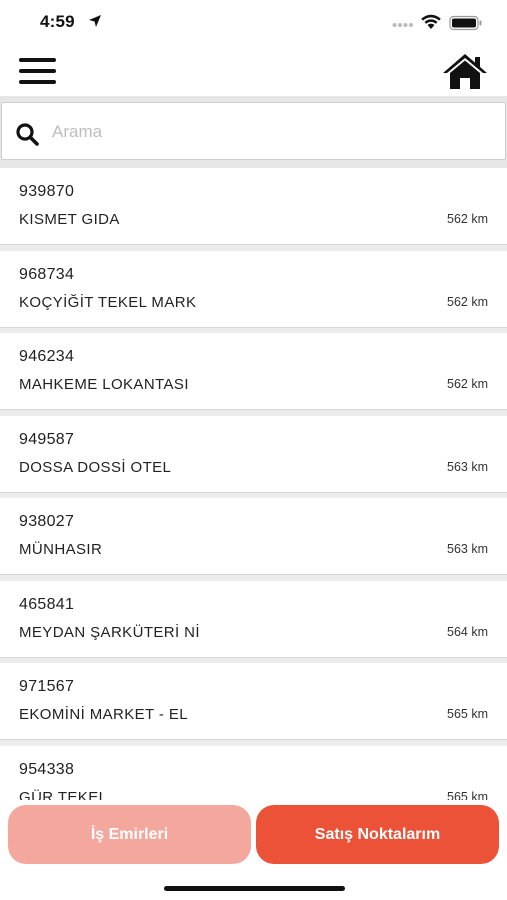 The image size is (507, 900). What do you see at coordinates (253, 454) in the screenshot?
I see `list-item: 949587 DOSSA DOSSİ OTEL 563 km` at bounding box center [253, 454].